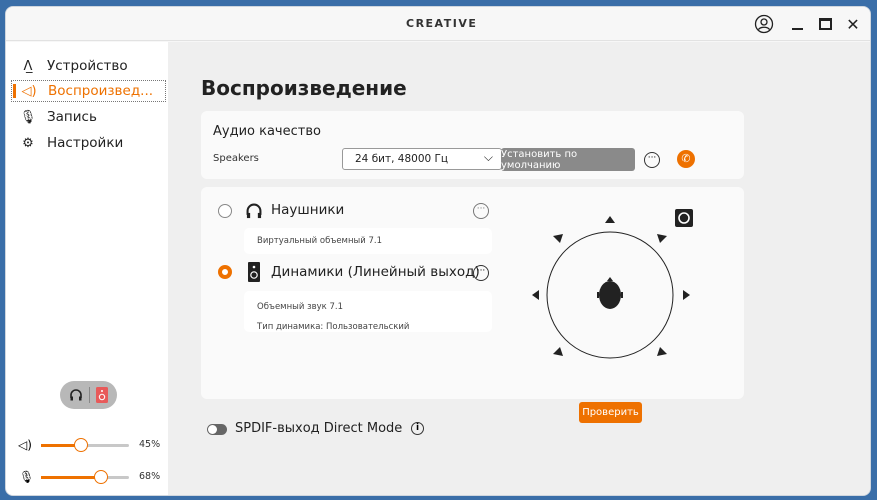  I want to click on volume-icon: ◁), so click(25, 445).